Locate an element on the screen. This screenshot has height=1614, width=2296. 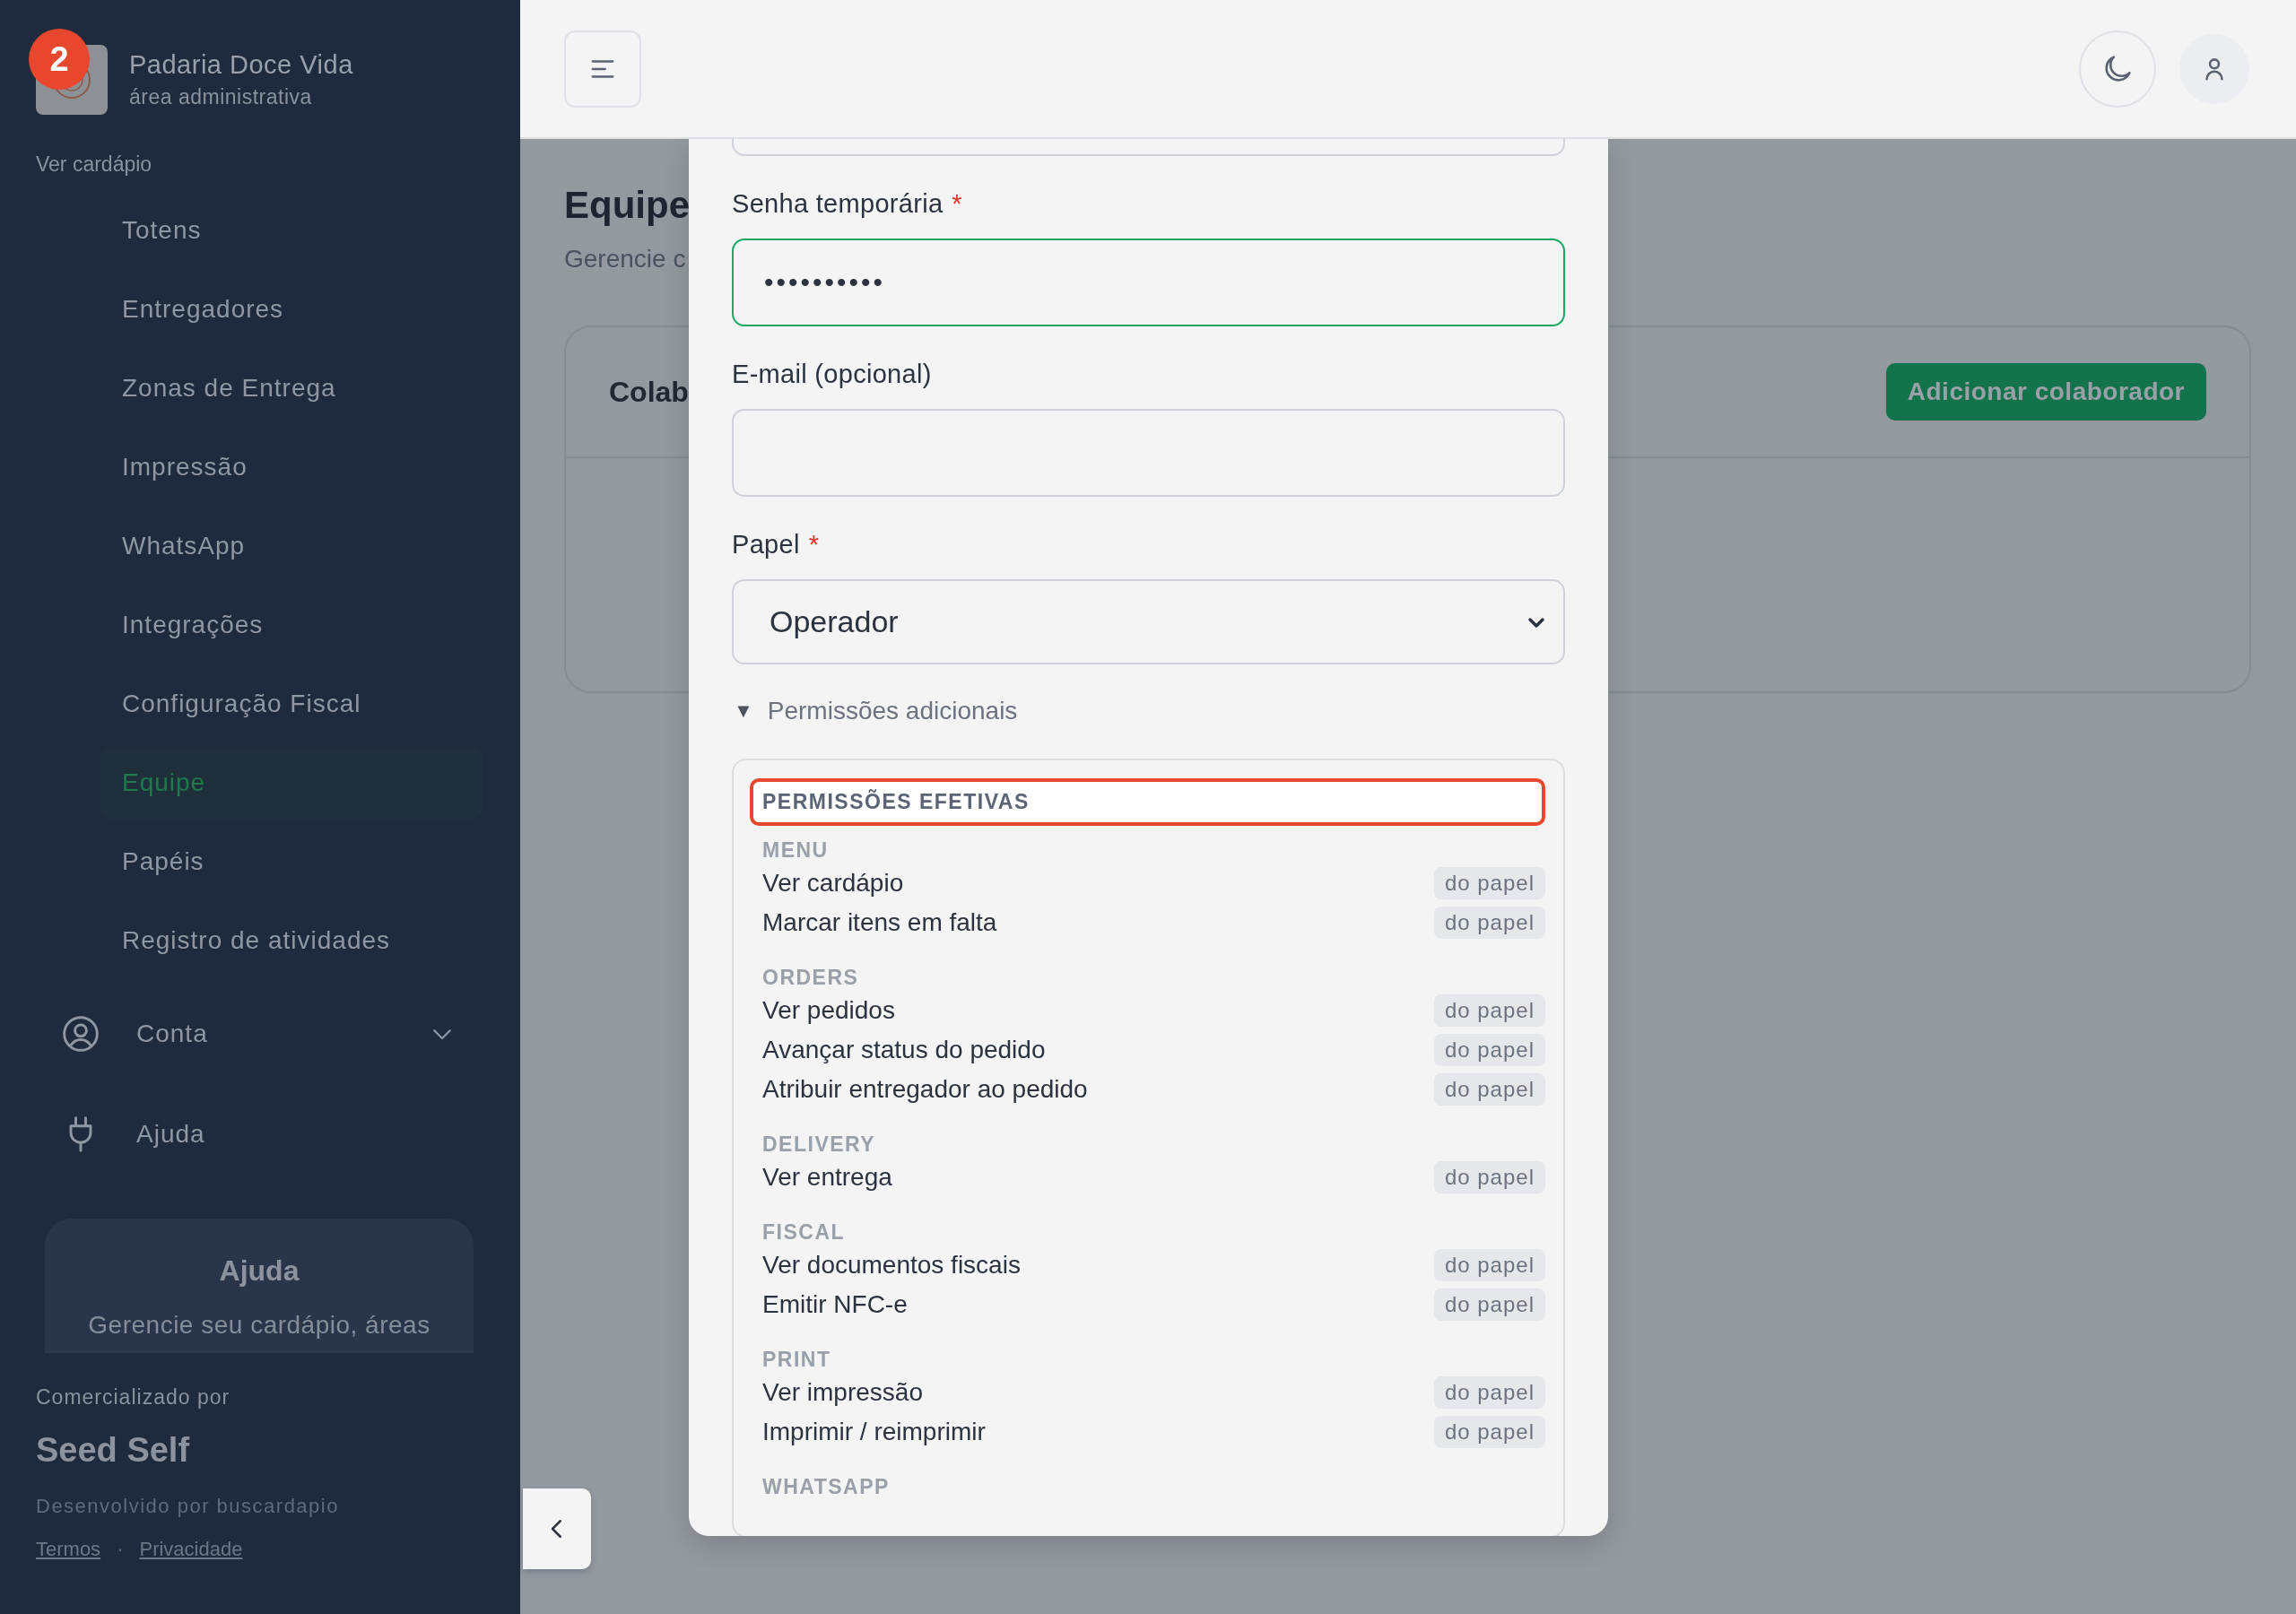
footer-link: Privacidade is located at coordinates (191, 1549).